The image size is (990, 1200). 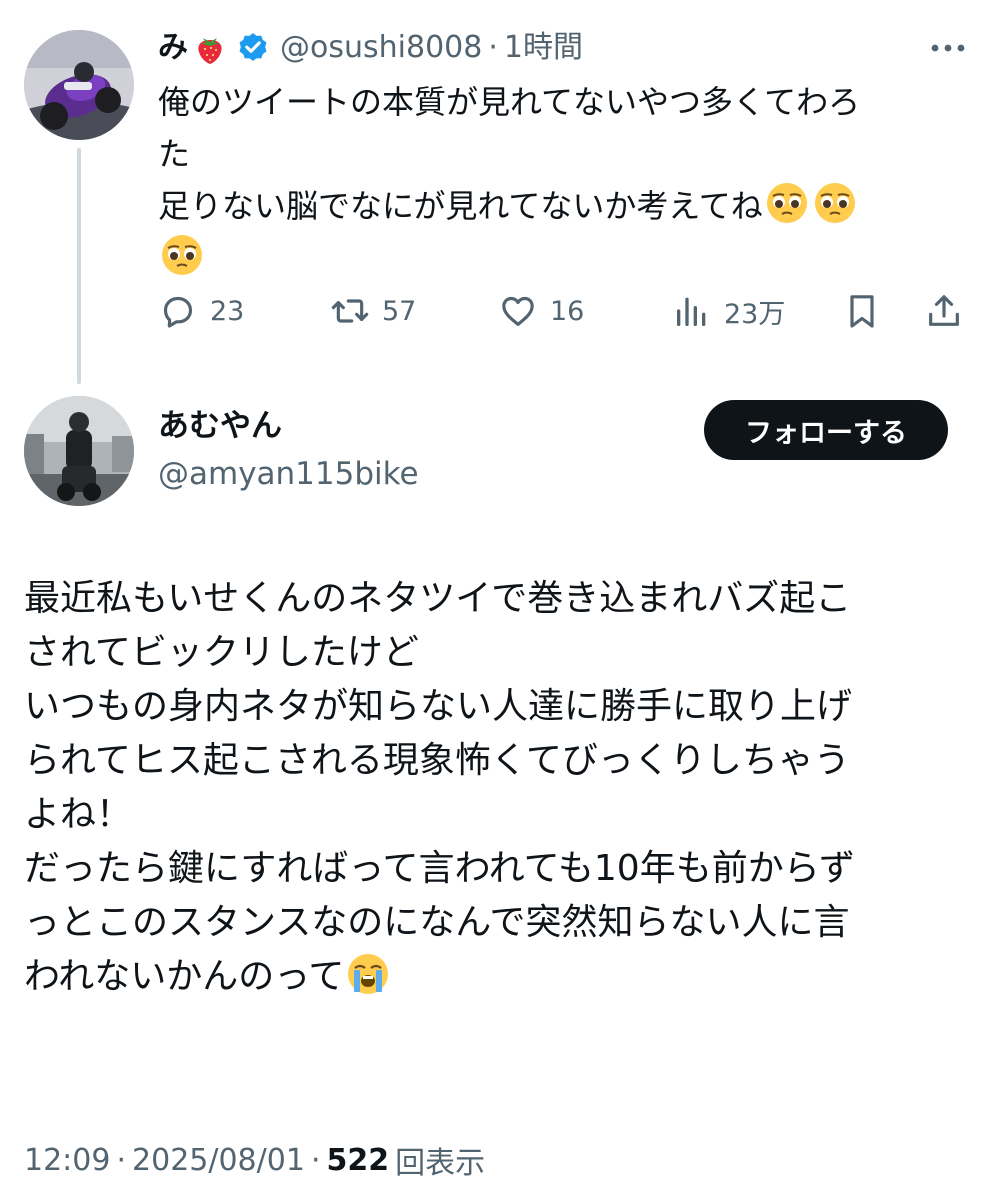 I want to click on parent-text-line: た, so click(x=174, y=154).